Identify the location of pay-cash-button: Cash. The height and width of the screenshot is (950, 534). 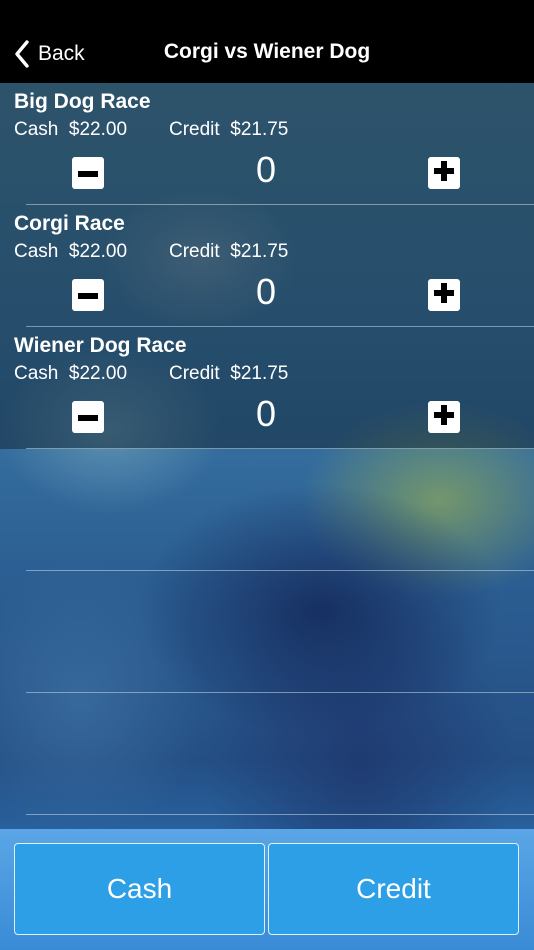
(139, 889).